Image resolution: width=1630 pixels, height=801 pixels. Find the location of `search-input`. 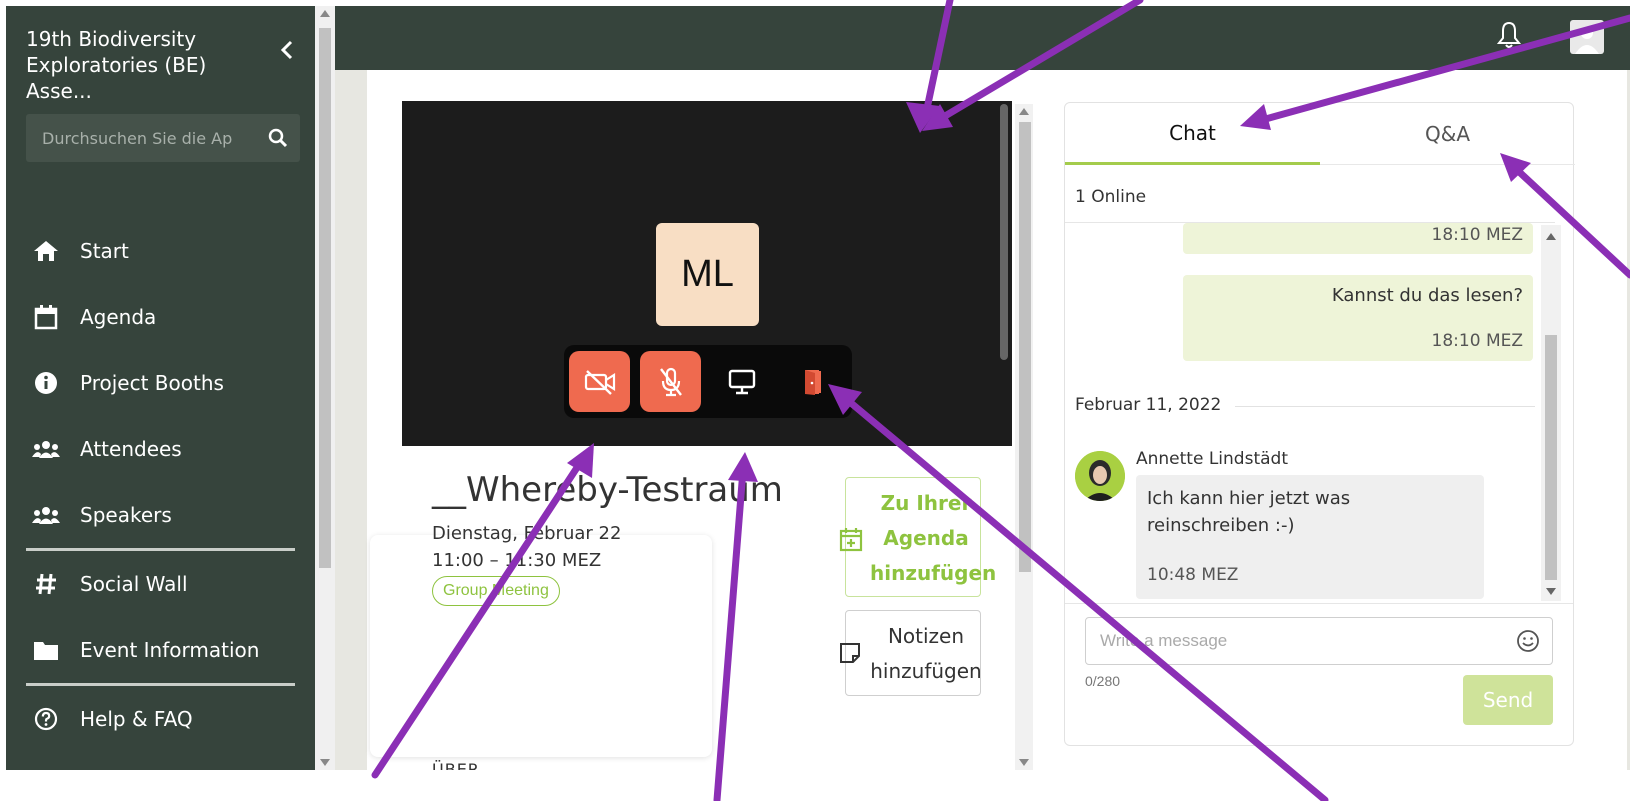

search-input is located at coordinates (141, 138).